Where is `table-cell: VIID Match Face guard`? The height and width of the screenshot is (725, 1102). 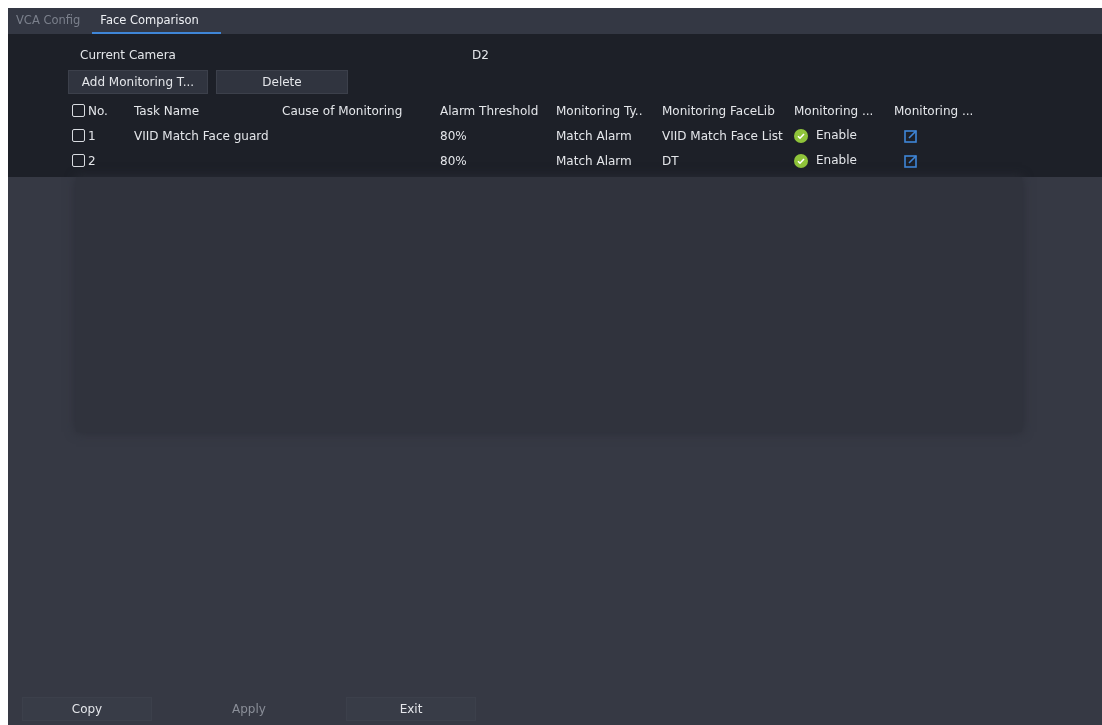
table-cell: VIID Match Face guard is located at coordinates (201, 135).